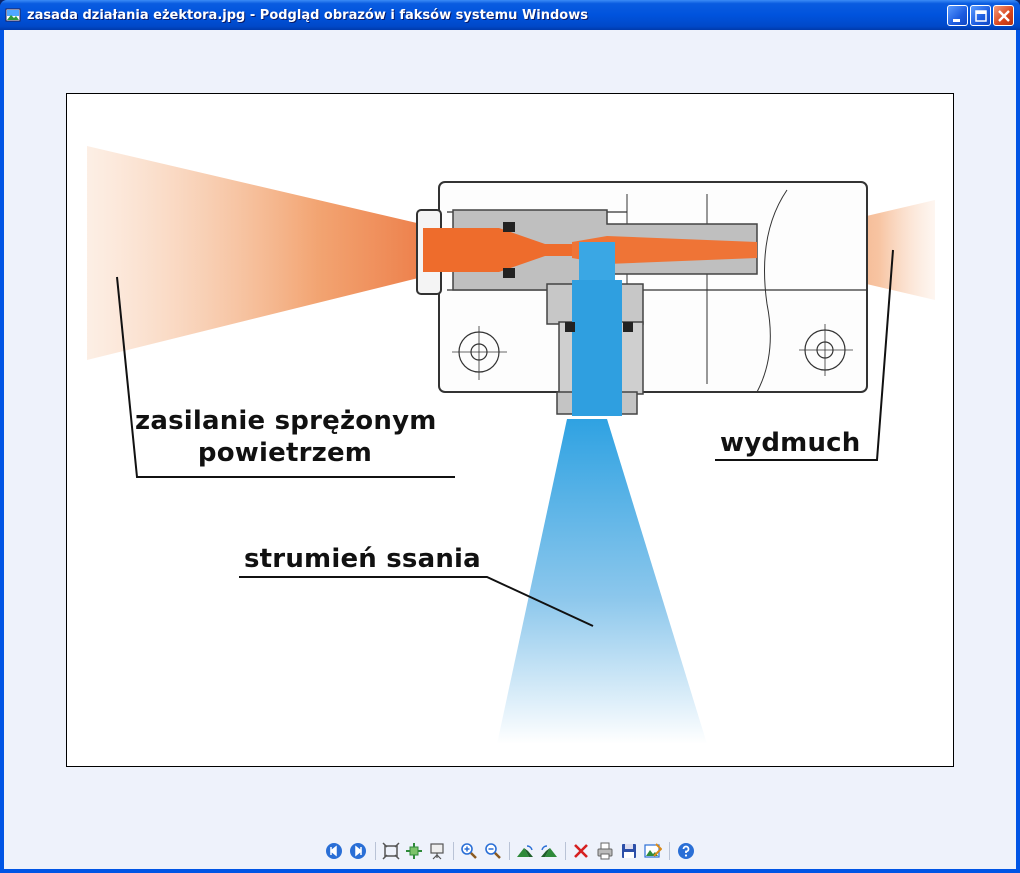  Describe the element at coordinates (790, 443) in the screenshot. I see `label-exhaust: wydmuch` at that location.